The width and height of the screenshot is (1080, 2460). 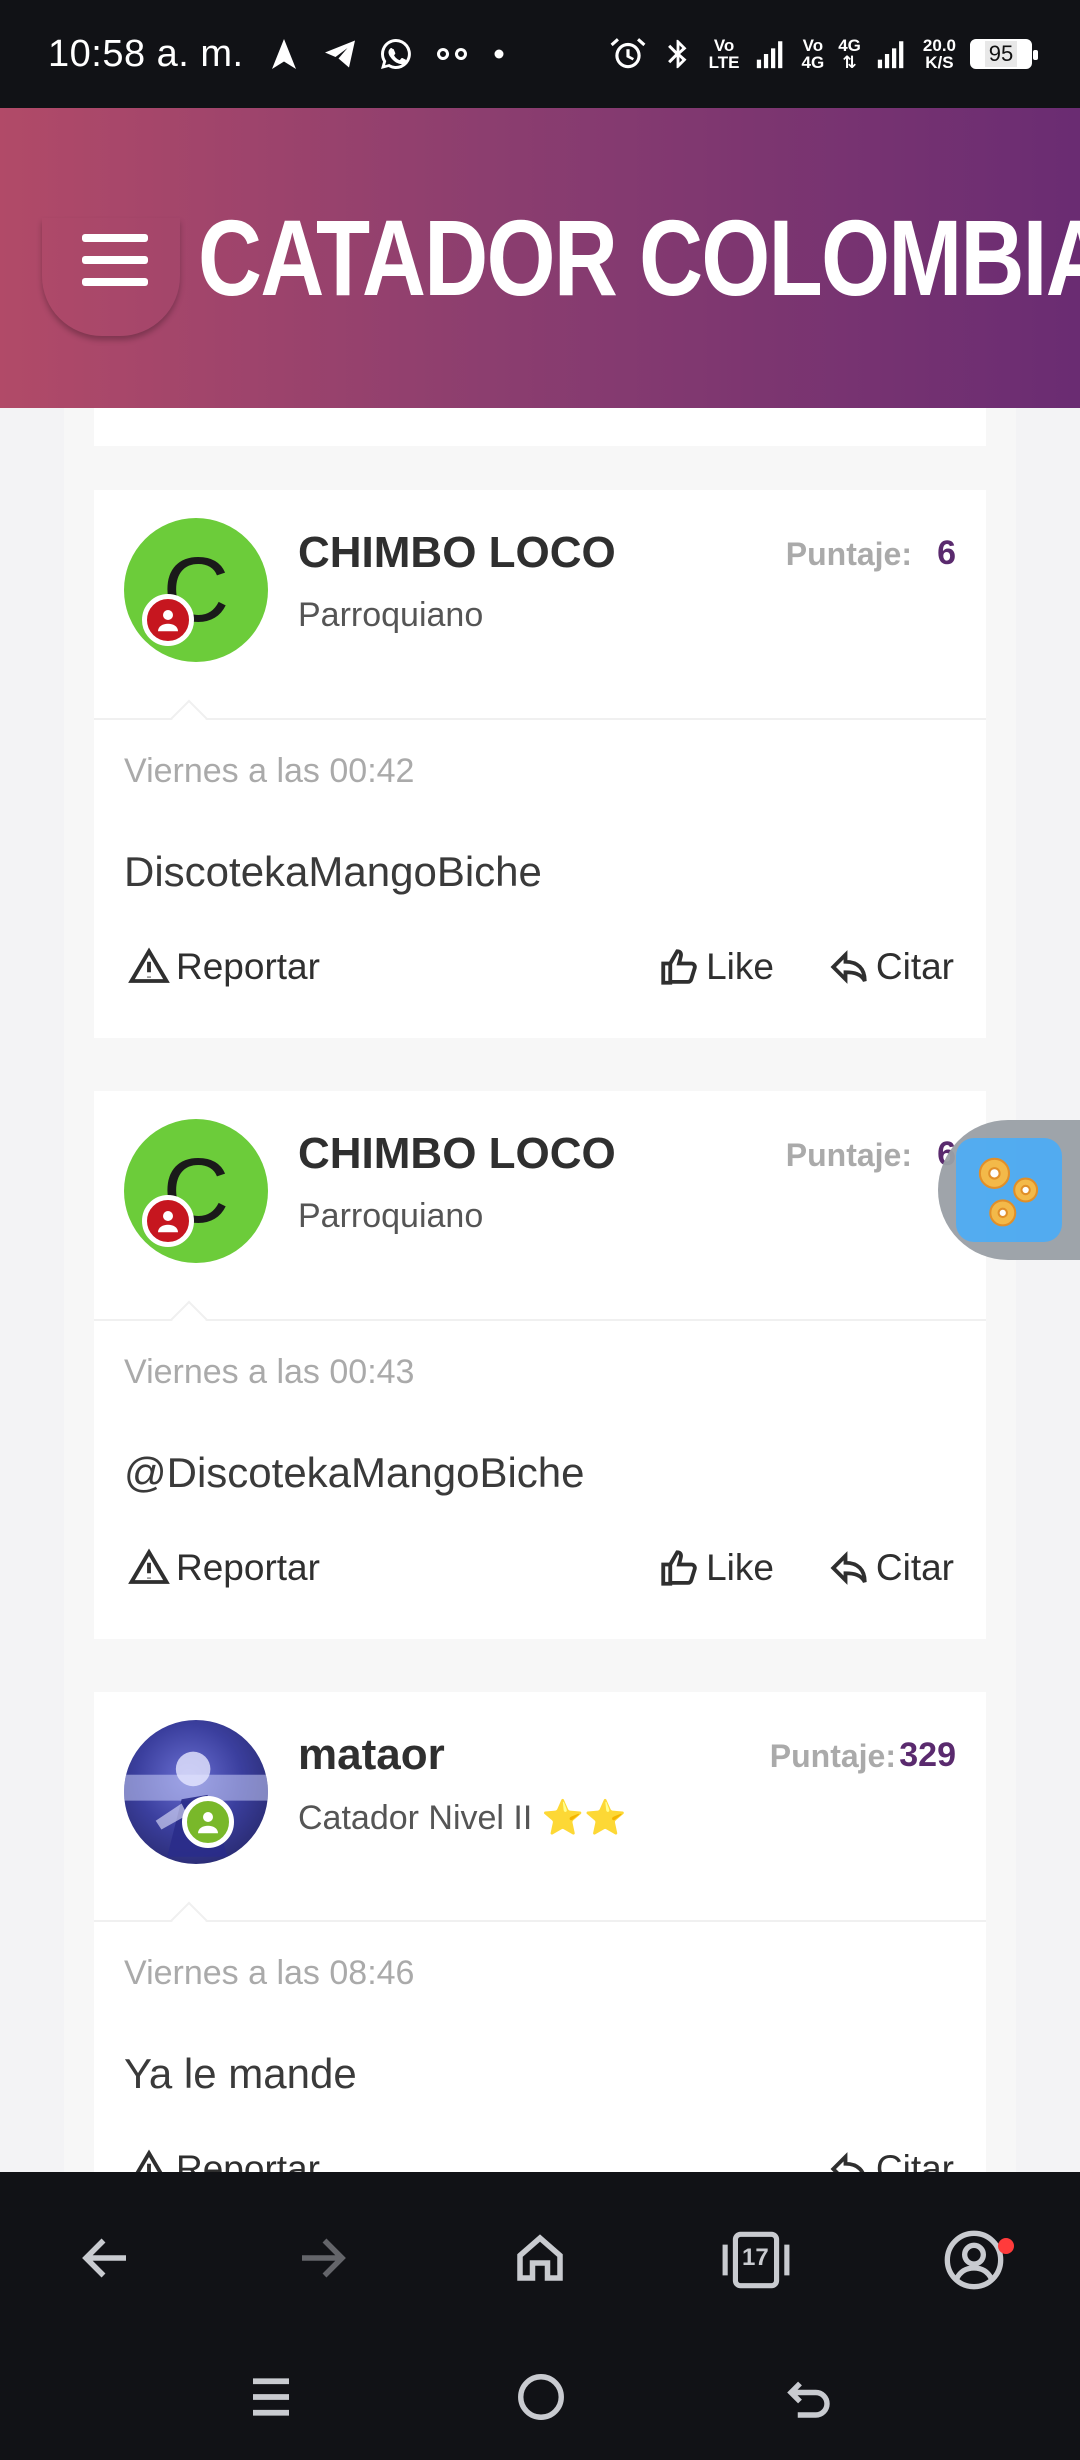 I want to click on alarm-icon, so click(x=628, y=53).